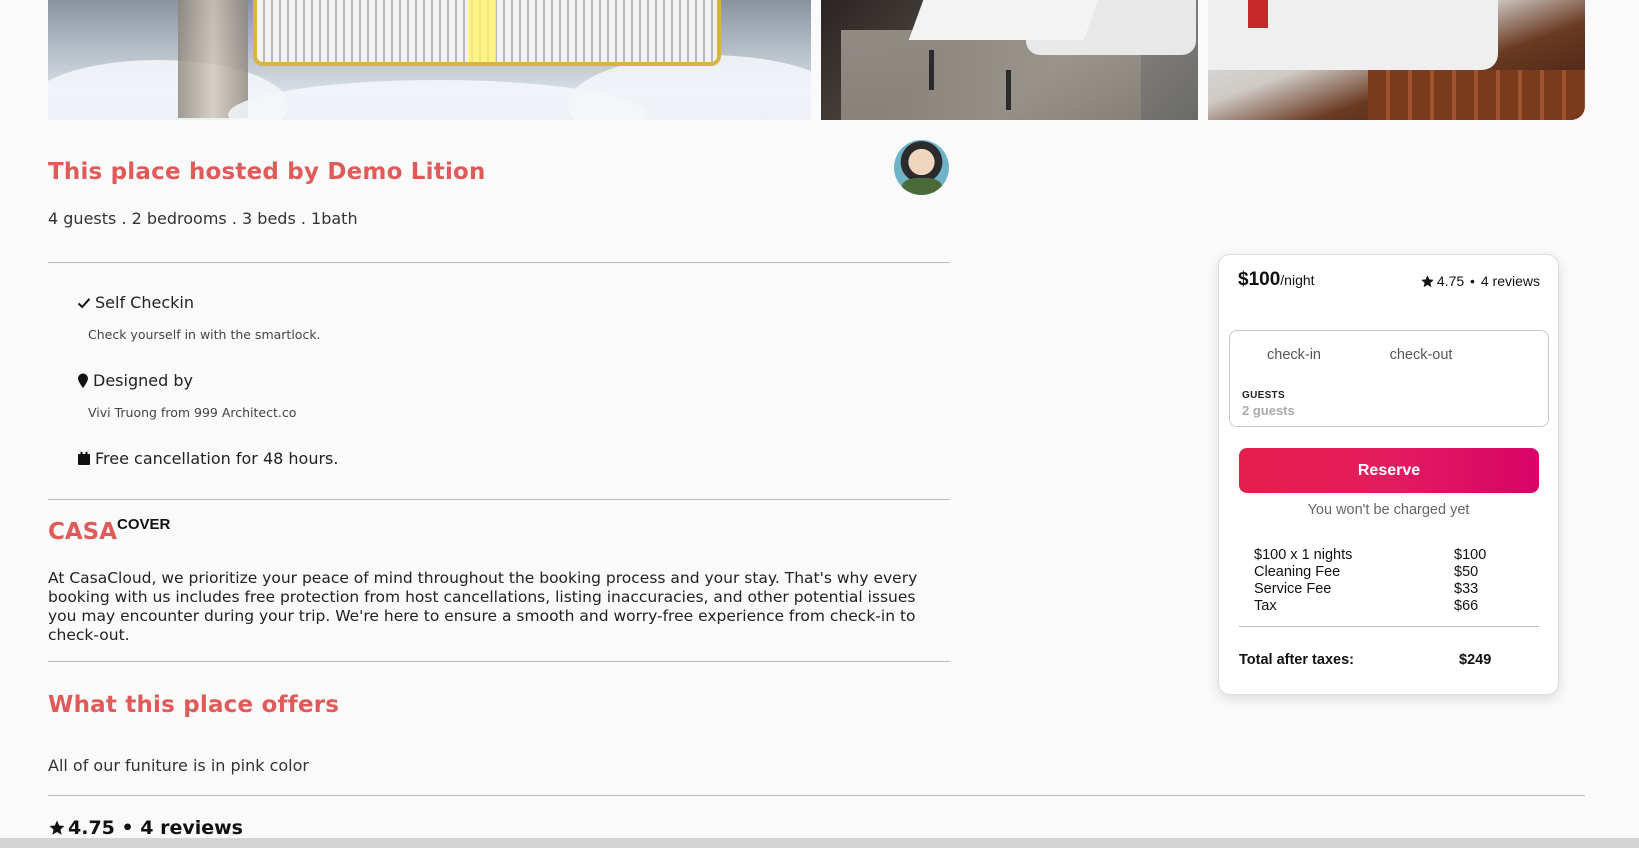 This screenshot has width=1639, height=848. Describe the element at coordinates (1294, 354) in the screenshot. I see `checkin-field: check-in` at that location.